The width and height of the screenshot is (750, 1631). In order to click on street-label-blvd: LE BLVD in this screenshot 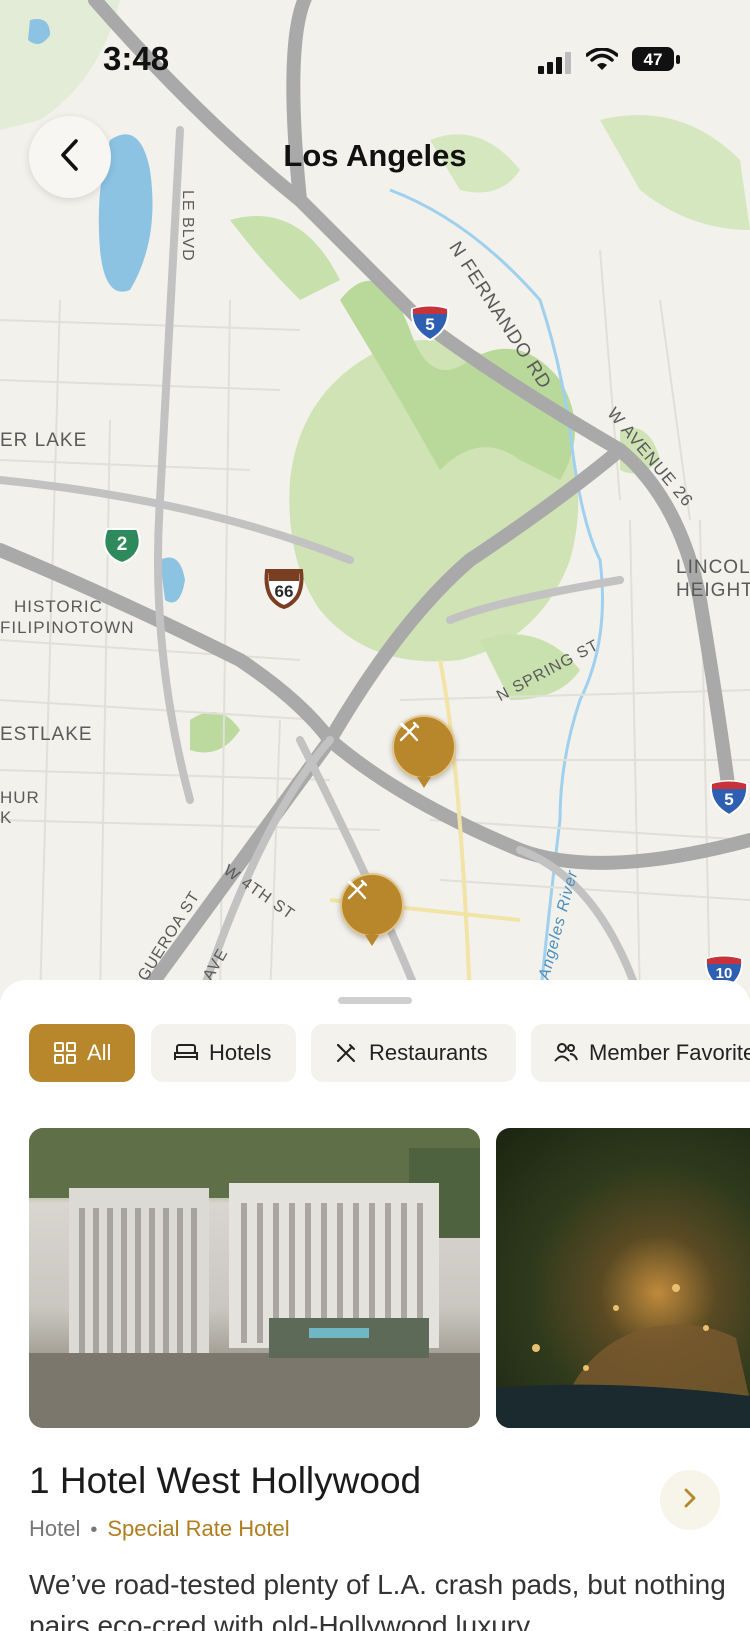, I will do `click(187, 226)`.